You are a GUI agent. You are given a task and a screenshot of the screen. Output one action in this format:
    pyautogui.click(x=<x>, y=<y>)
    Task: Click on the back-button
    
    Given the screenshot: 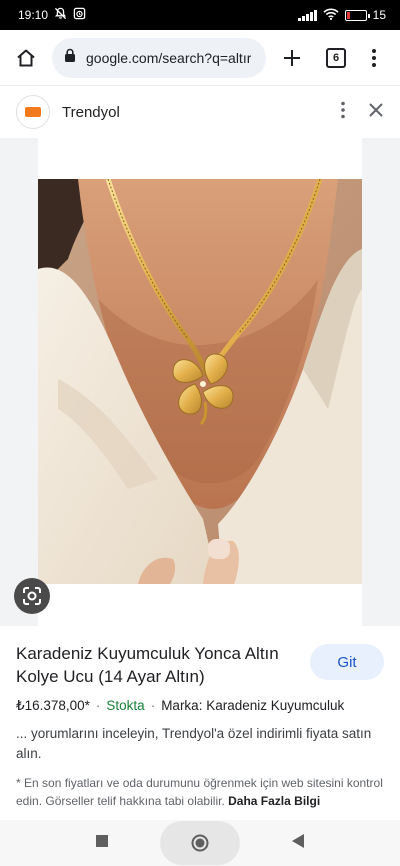 What is the action you would take?
    pyautogui.click(x=298, y=843)
    